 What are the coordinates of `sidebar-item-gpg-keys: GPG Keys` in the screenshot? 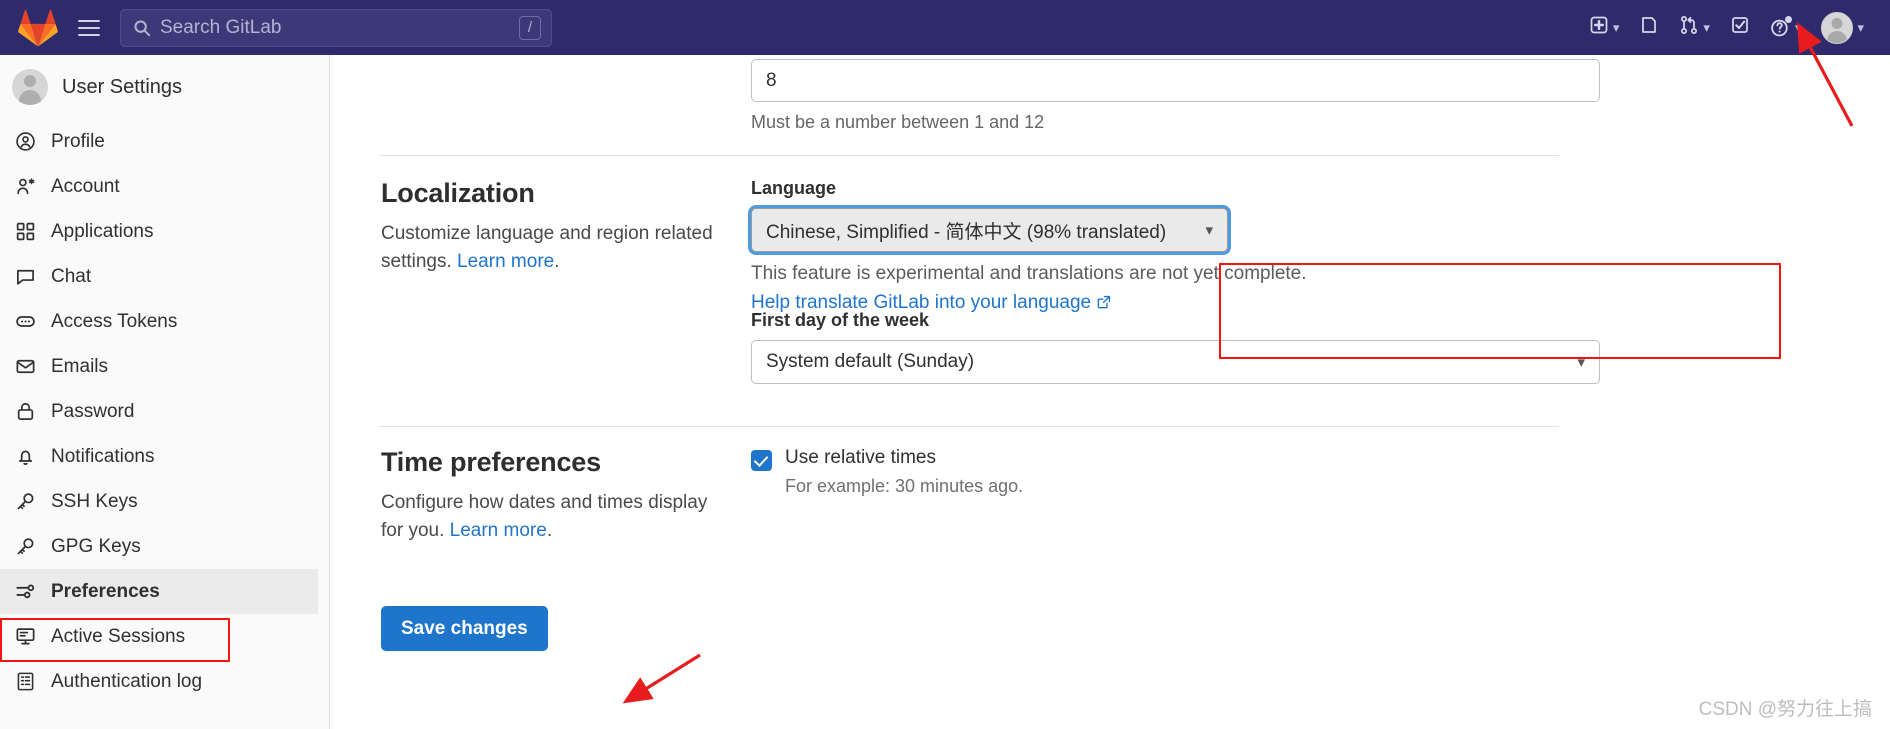 It's located at (164, 546).